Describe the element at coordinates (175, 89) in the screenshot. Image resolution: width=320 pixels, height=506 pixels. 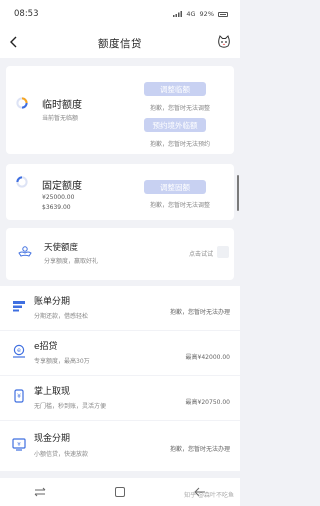
I see `adjust-temp-limit-button: 调整临额` at that location.